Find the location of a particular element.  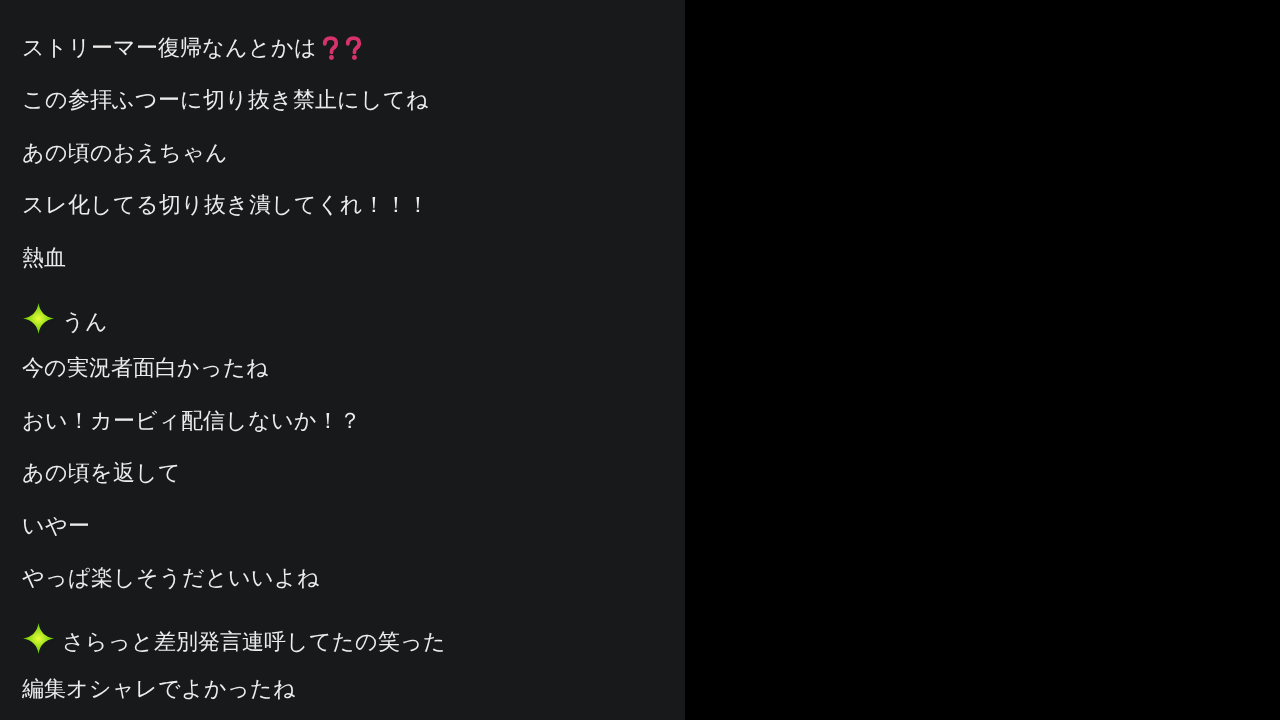

chat-message: いやー is located at coordinates (56, 525).